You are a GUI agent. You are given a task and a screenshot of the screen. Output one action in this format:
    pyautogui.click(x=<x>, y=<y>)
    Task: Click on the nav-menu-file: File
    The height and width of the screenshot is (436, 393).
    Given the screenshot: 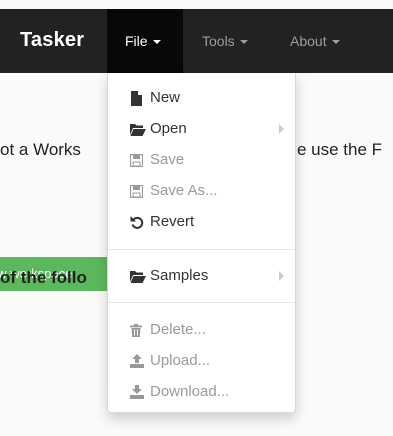 What is the action you would take?
    pyautogui.click(x=145, y=41)
    